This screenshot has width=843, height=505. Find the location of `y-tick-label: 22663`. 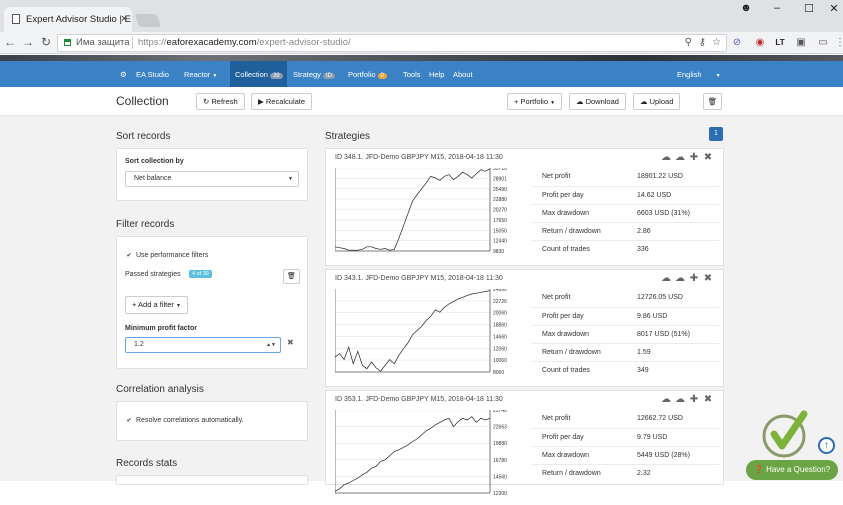

y-tick-label: 22663 is located at coordinates (500, 428).